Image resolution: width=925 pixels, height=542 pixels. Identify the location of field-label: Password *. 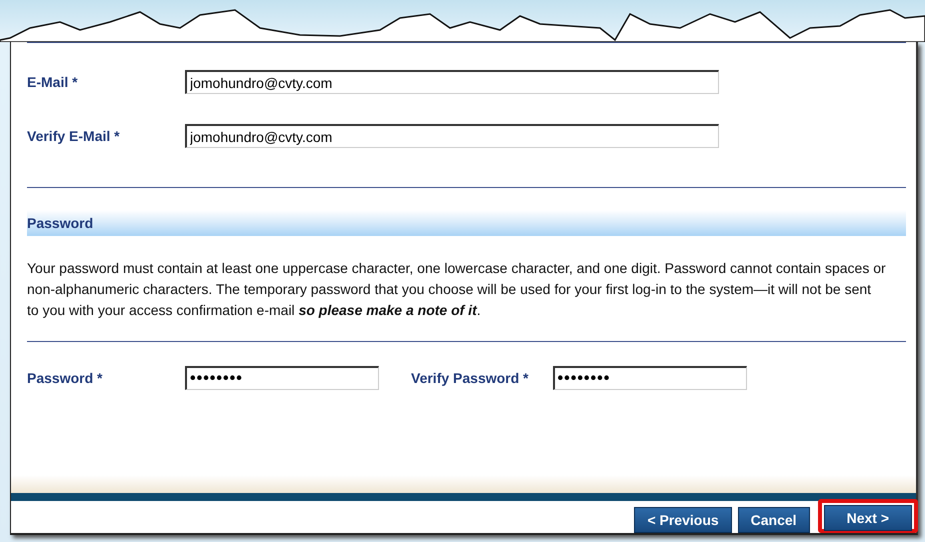
(65, 378).